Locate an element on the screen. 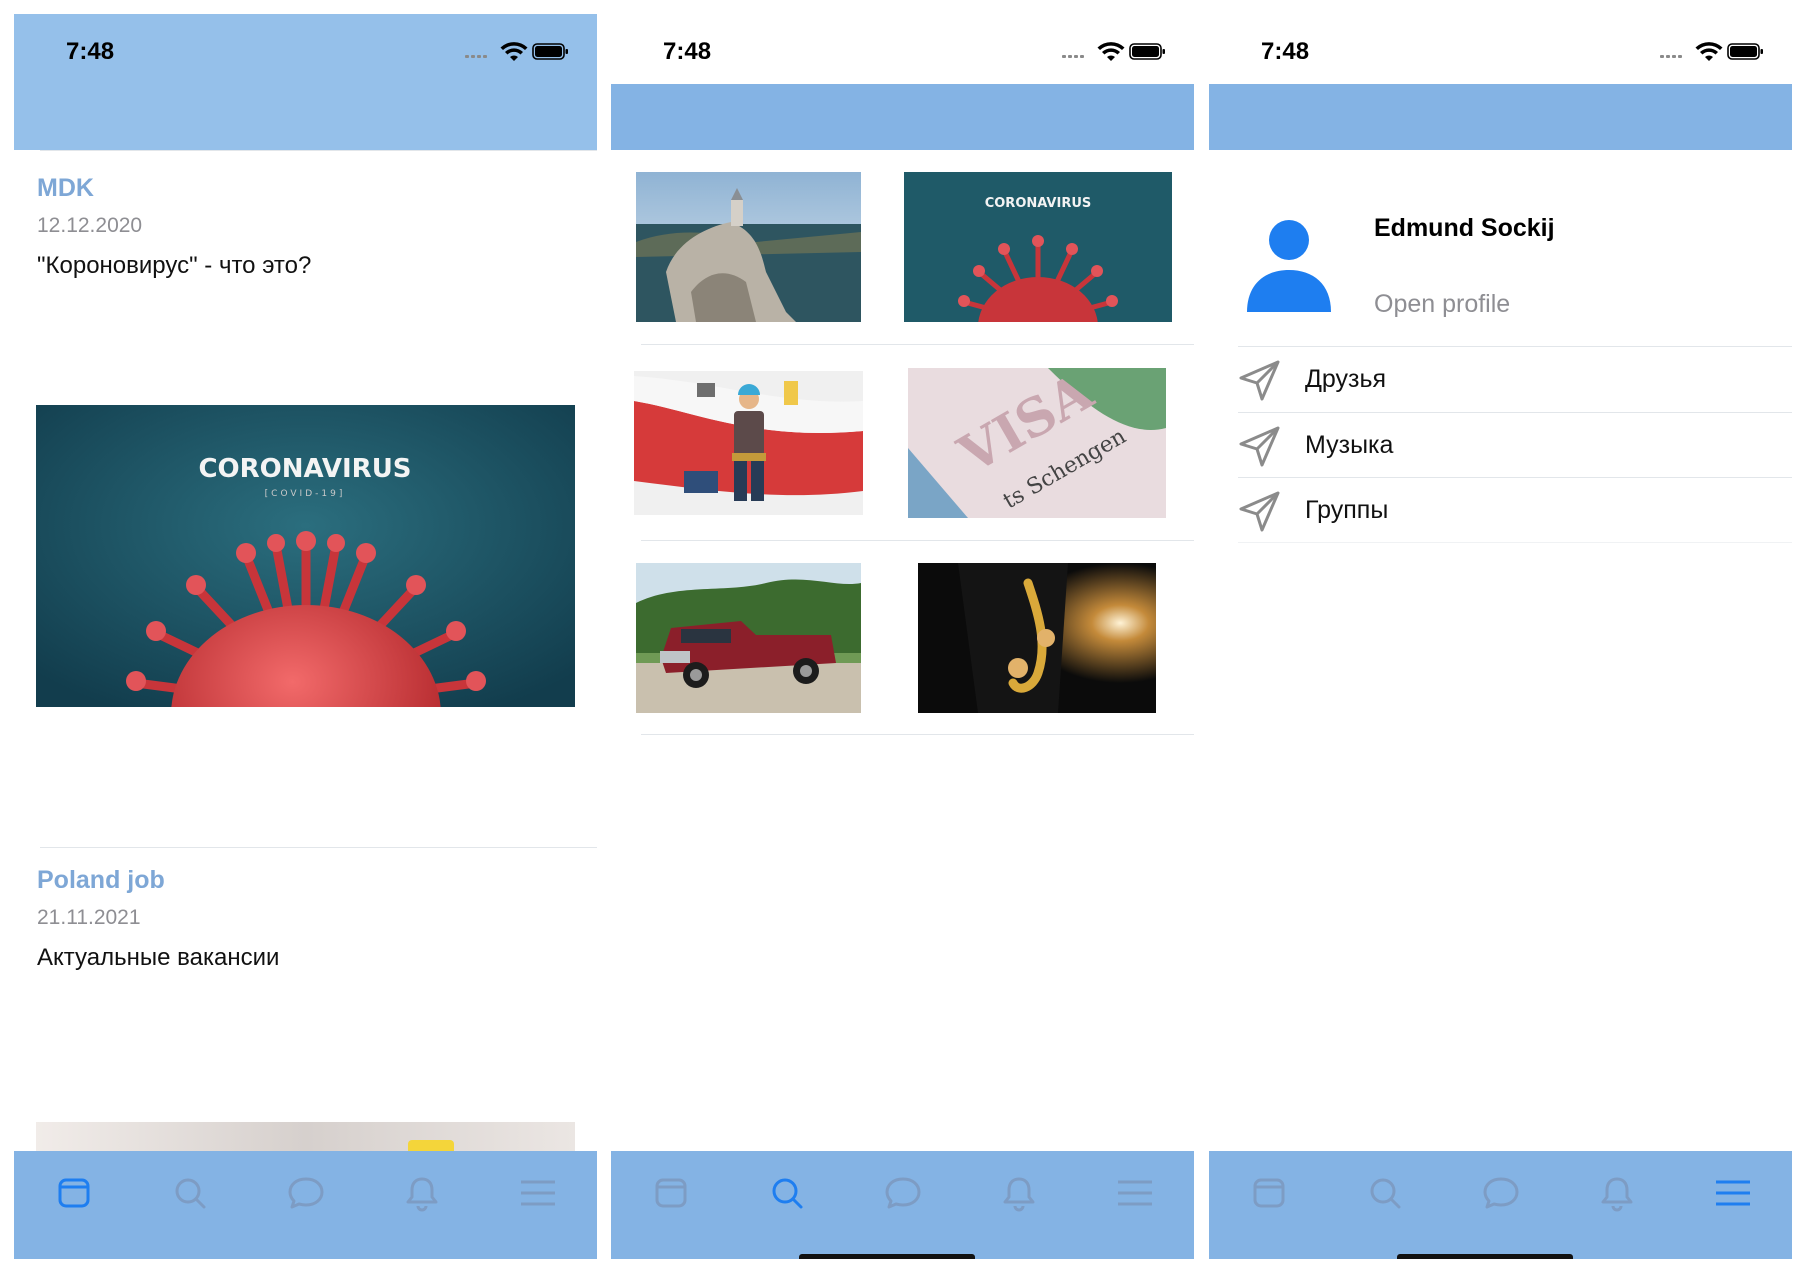 The height and width of the screenshot is (1273, 1806). menu-item-groups: Группы is located at coordinates (1515, 510).